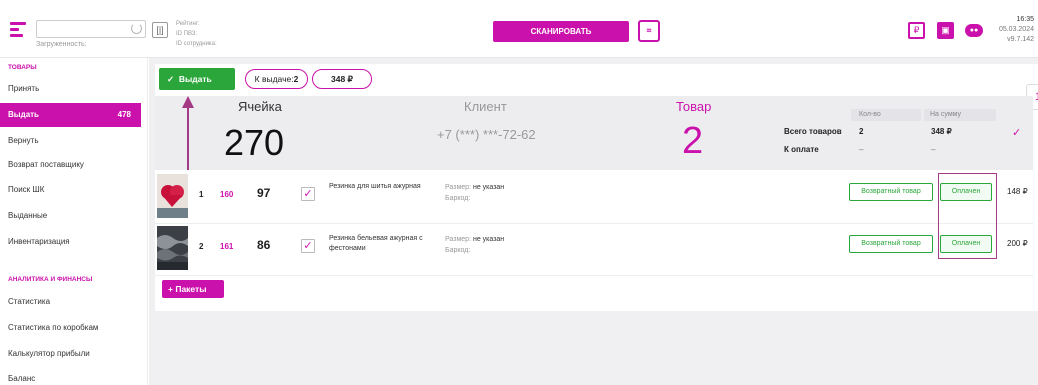 This screenshot has width=1038, height=385. Describe the element at coordinates (46, 164) in the screenshot. I see `sidebar-item-supplier-return: Возврат поставщику` at that location.